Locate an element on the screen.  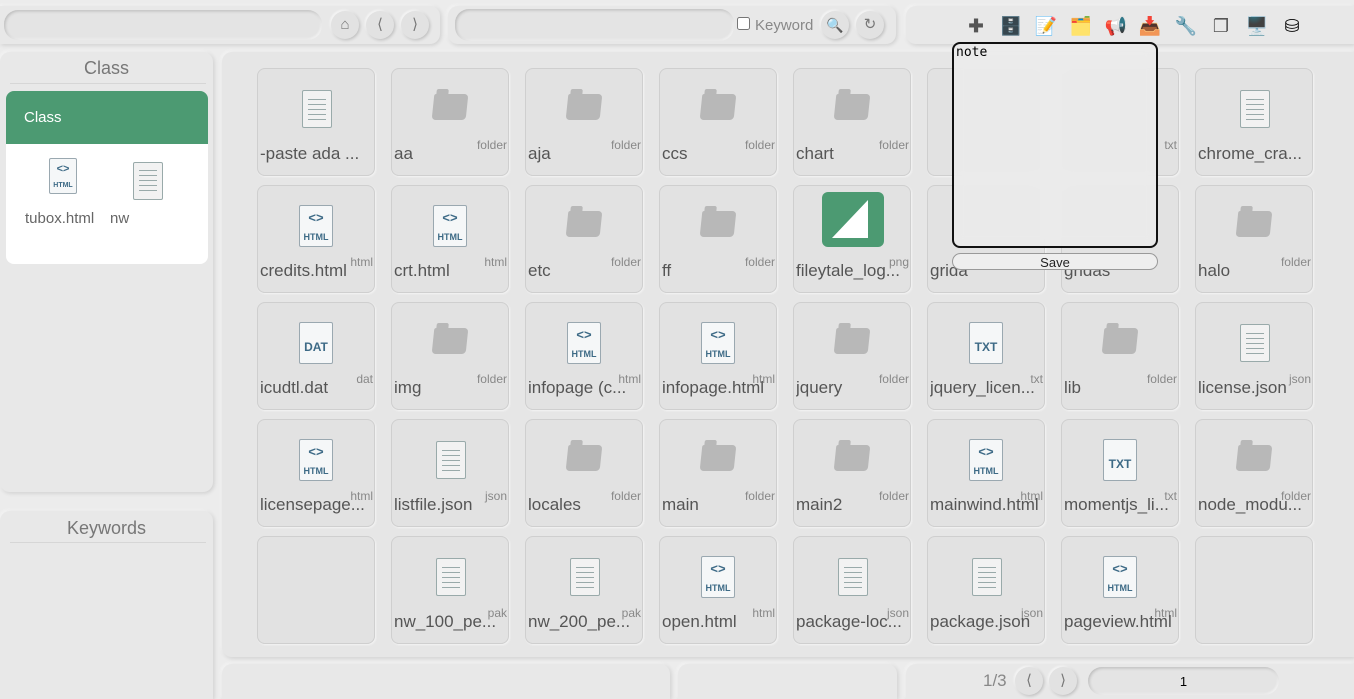
class-file-item: <> HTML tubox.html is located at coordinates (62, 203).